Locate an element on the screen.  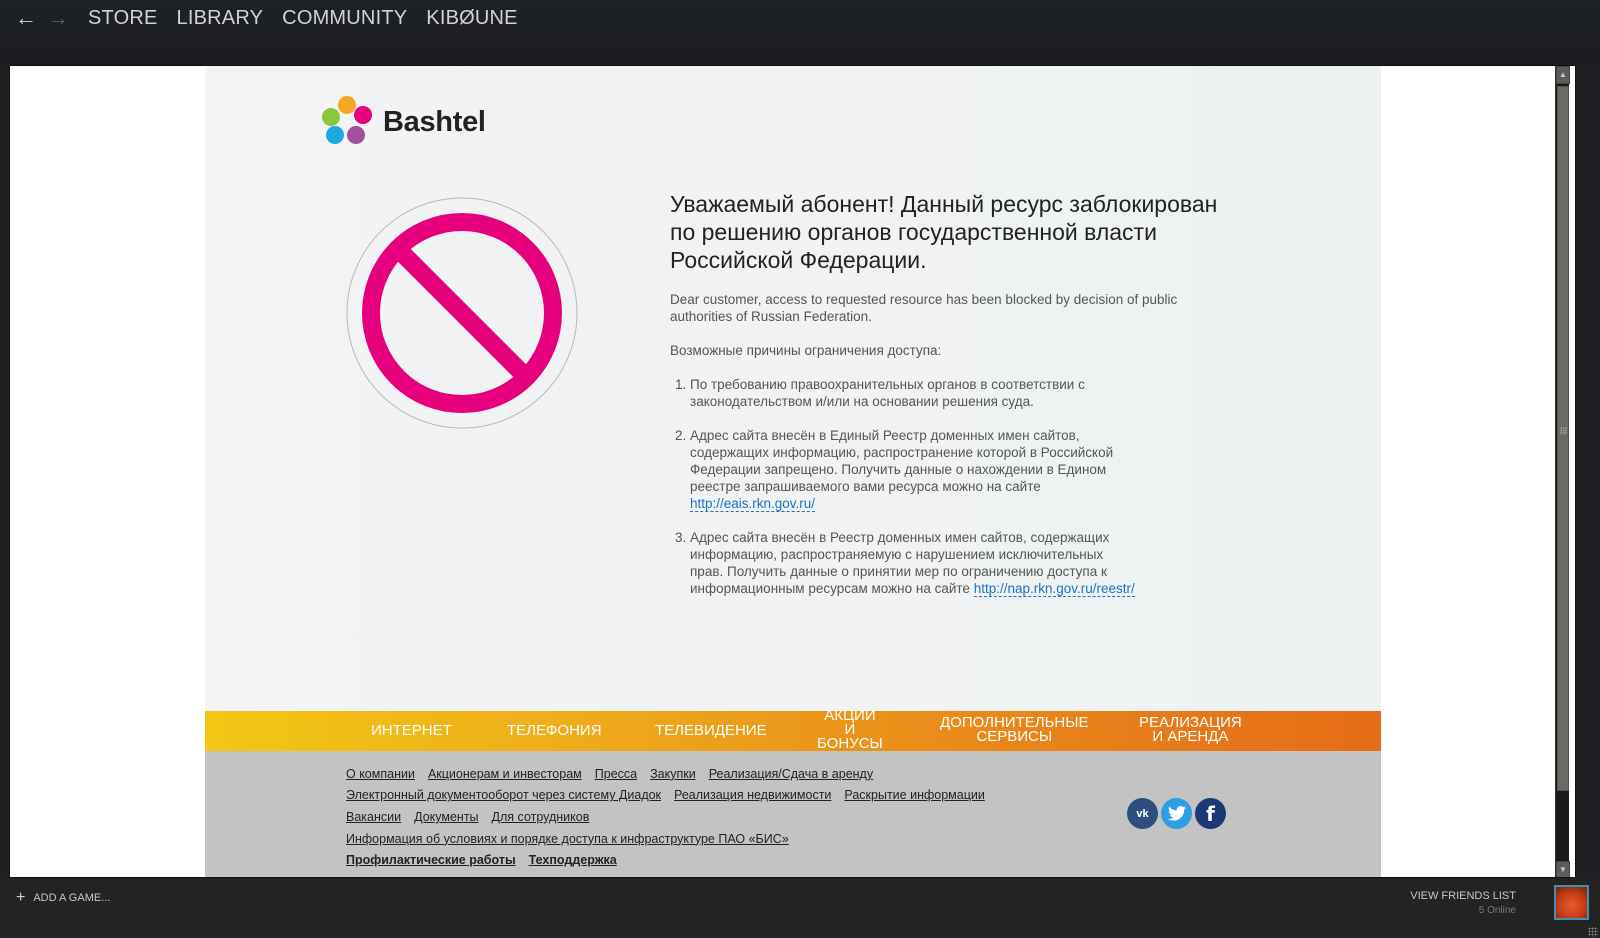
nap-link: http://nap.rkn.gov.ru/reestr/ is located at coordinates (1054, 589).